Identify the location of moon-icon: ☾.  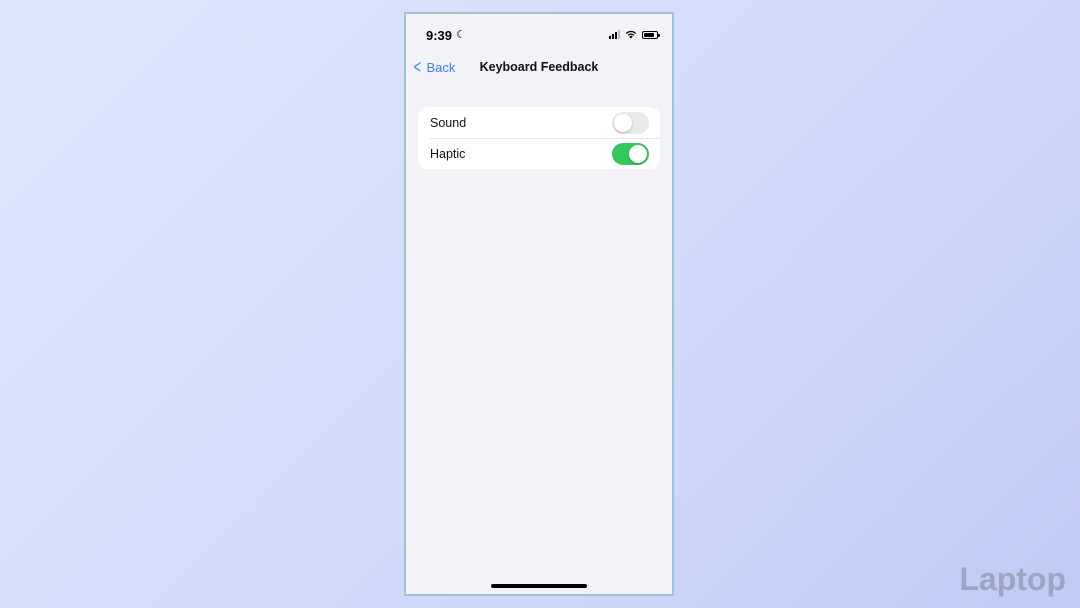
(461, 35).